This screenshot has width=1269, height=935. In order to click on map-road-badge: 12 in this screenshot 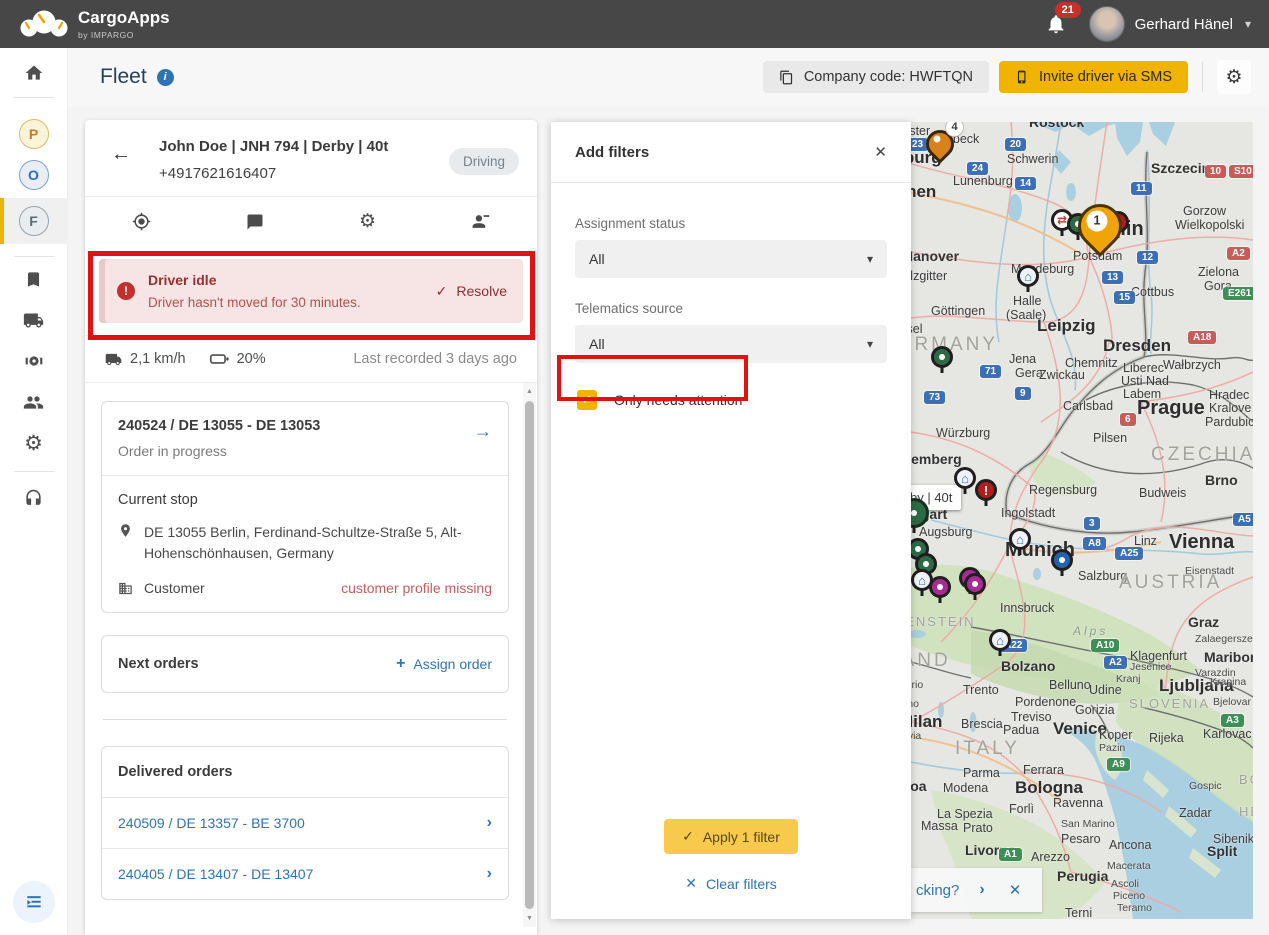, I will do `click(1148, 257)`.